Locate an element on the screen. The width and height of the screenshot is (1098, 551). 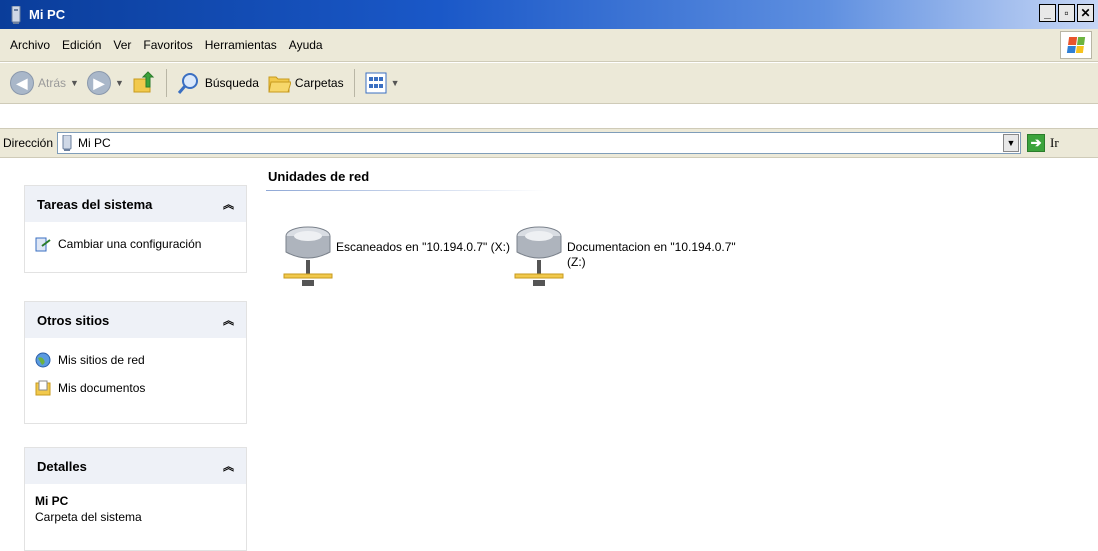
menu-ayuda: Ayuda is located at coordinates (306, 45).